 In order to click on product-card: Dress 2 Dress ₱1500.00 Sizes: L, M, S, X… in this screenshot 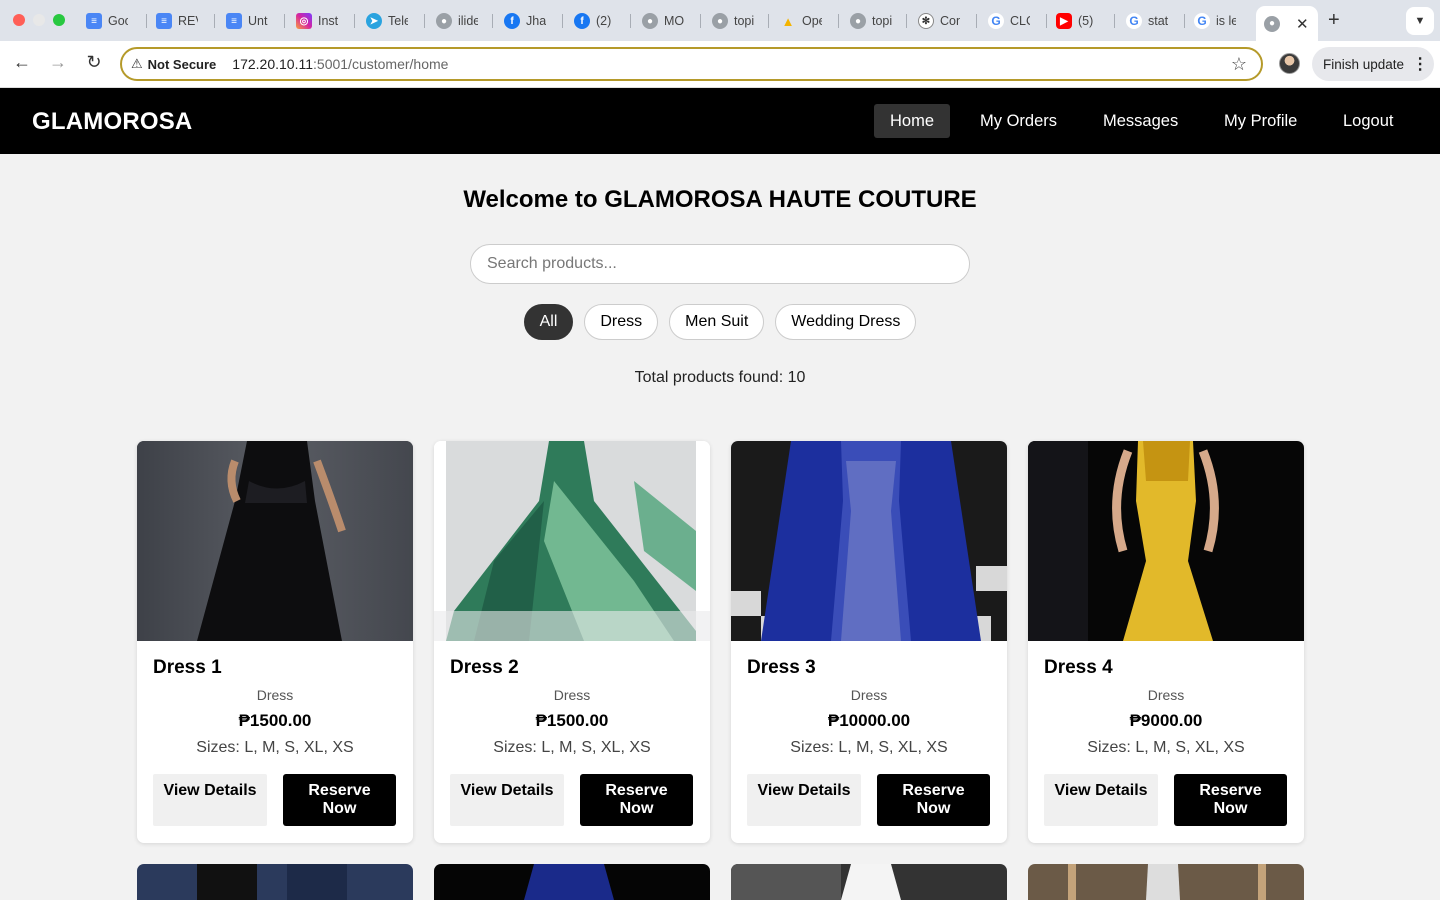, I will do `click(572, 642)`.